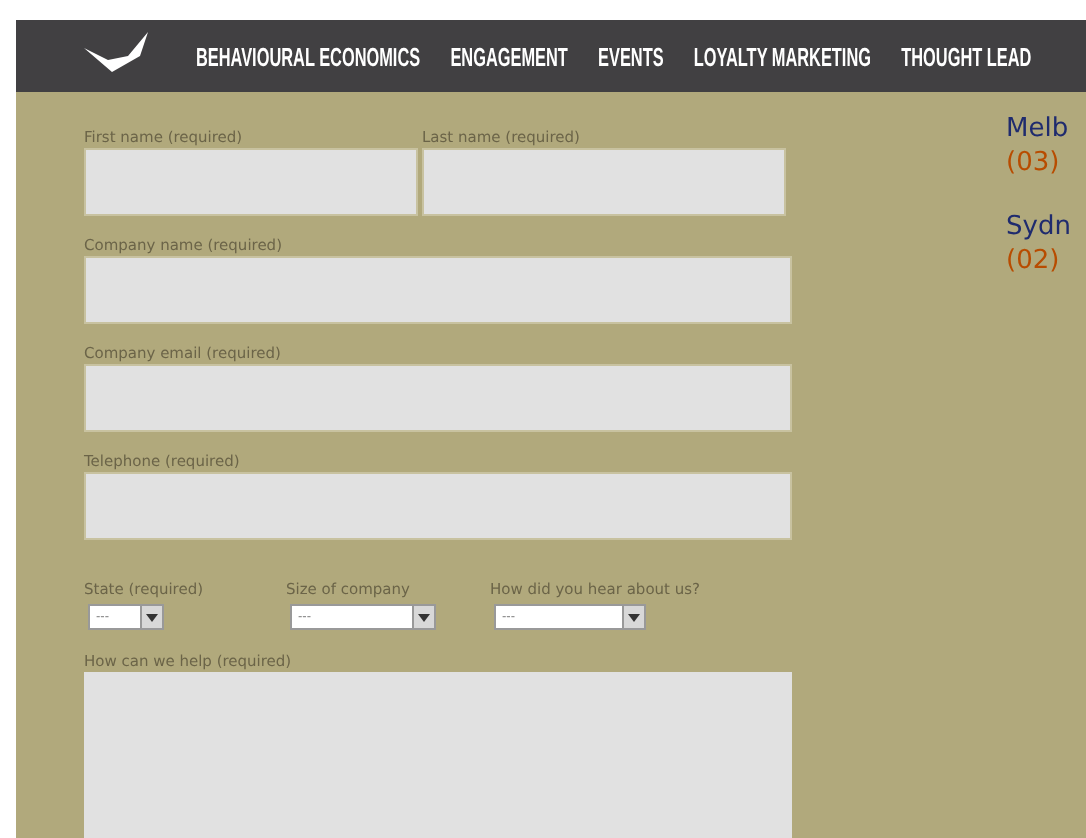 The image size is (1086, 838). I want to click on office-phone: (02), so click(1034, 261).